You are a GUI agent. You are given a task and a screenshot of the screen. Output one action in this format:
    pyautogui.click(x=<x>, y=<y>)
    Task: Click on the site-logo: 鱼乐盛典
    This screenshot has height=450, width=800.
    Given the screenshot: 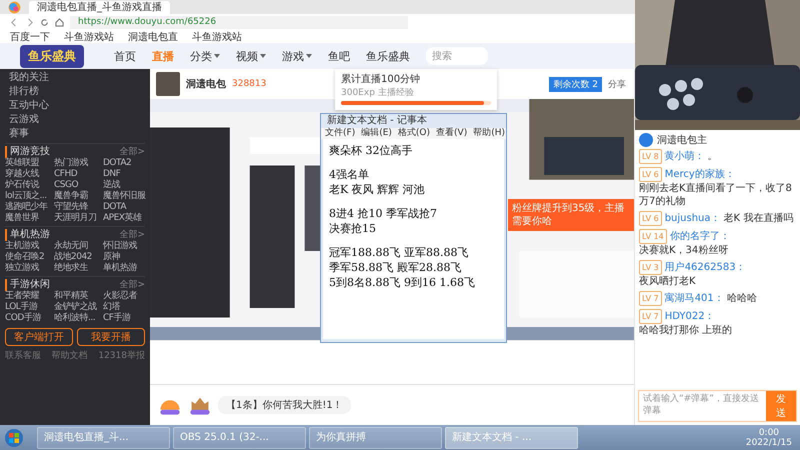 What is the action you would take?
    pyautogui.click(x=52, y=56)
    